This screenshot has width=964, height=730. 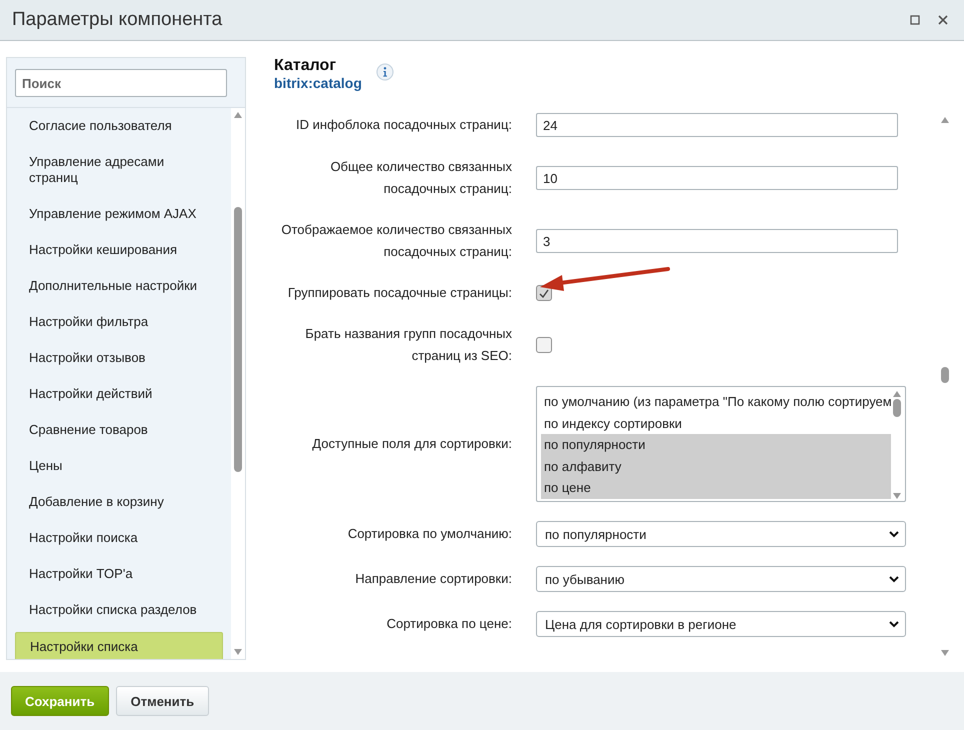 I want to click on component-code-link: bitrix:catalog, so click(x=318, y=83).